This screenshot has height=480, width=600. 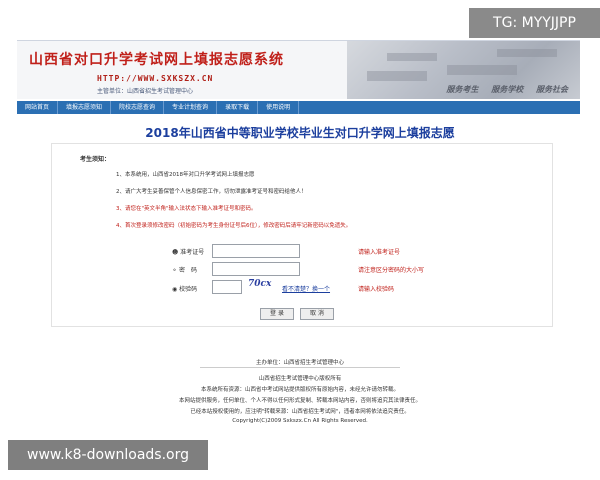 I want to click on main-nav: 网站首页 填报志愿须知 院校志愿查询 专业计划查询 录取下载 使用说明, so click(x=298, y=107).